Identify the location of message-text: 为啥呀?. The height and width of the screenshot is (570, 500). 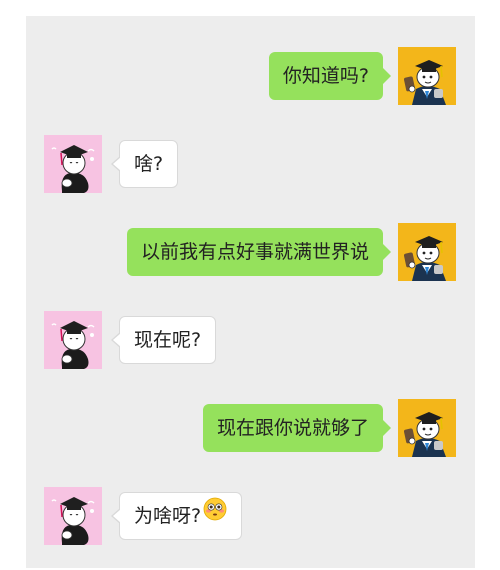
(168, 516).